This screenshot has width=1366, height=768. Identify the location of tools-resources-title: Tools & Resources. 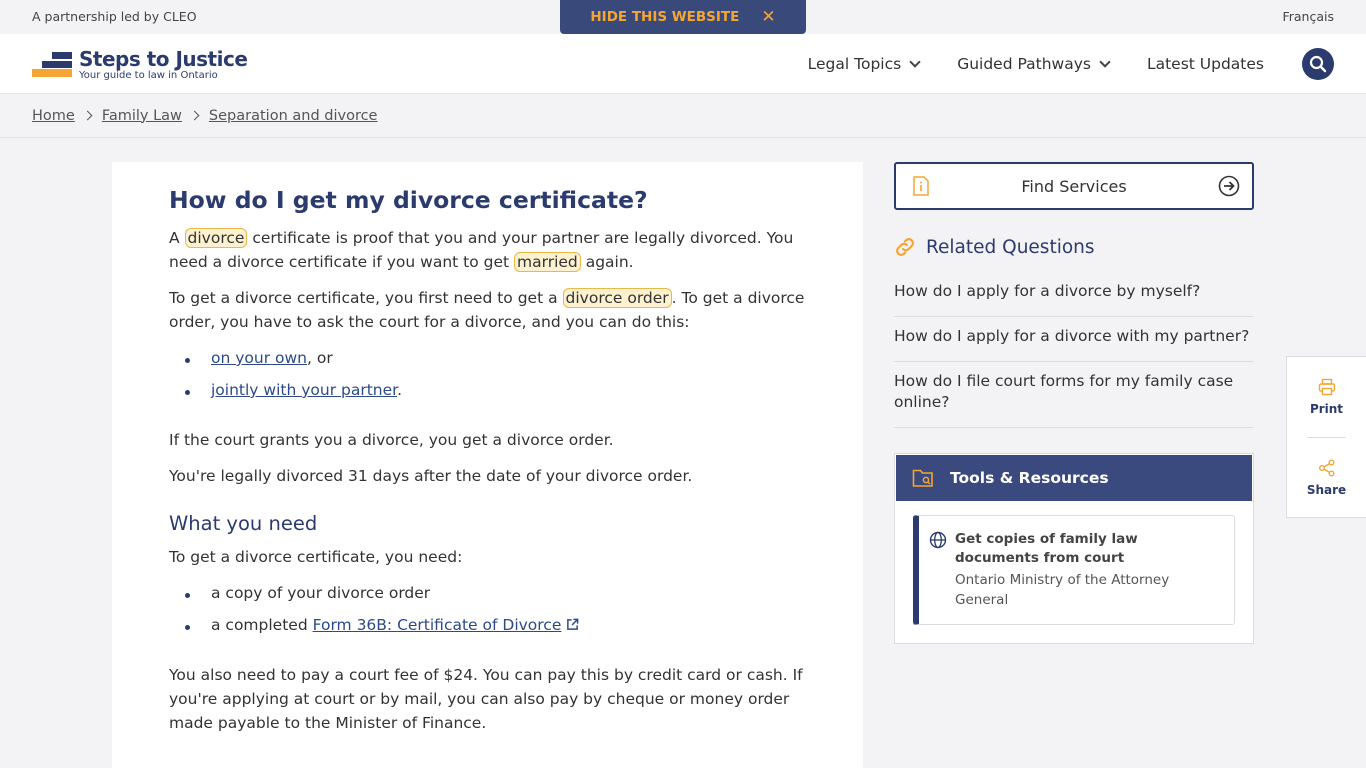
(1029, 478).